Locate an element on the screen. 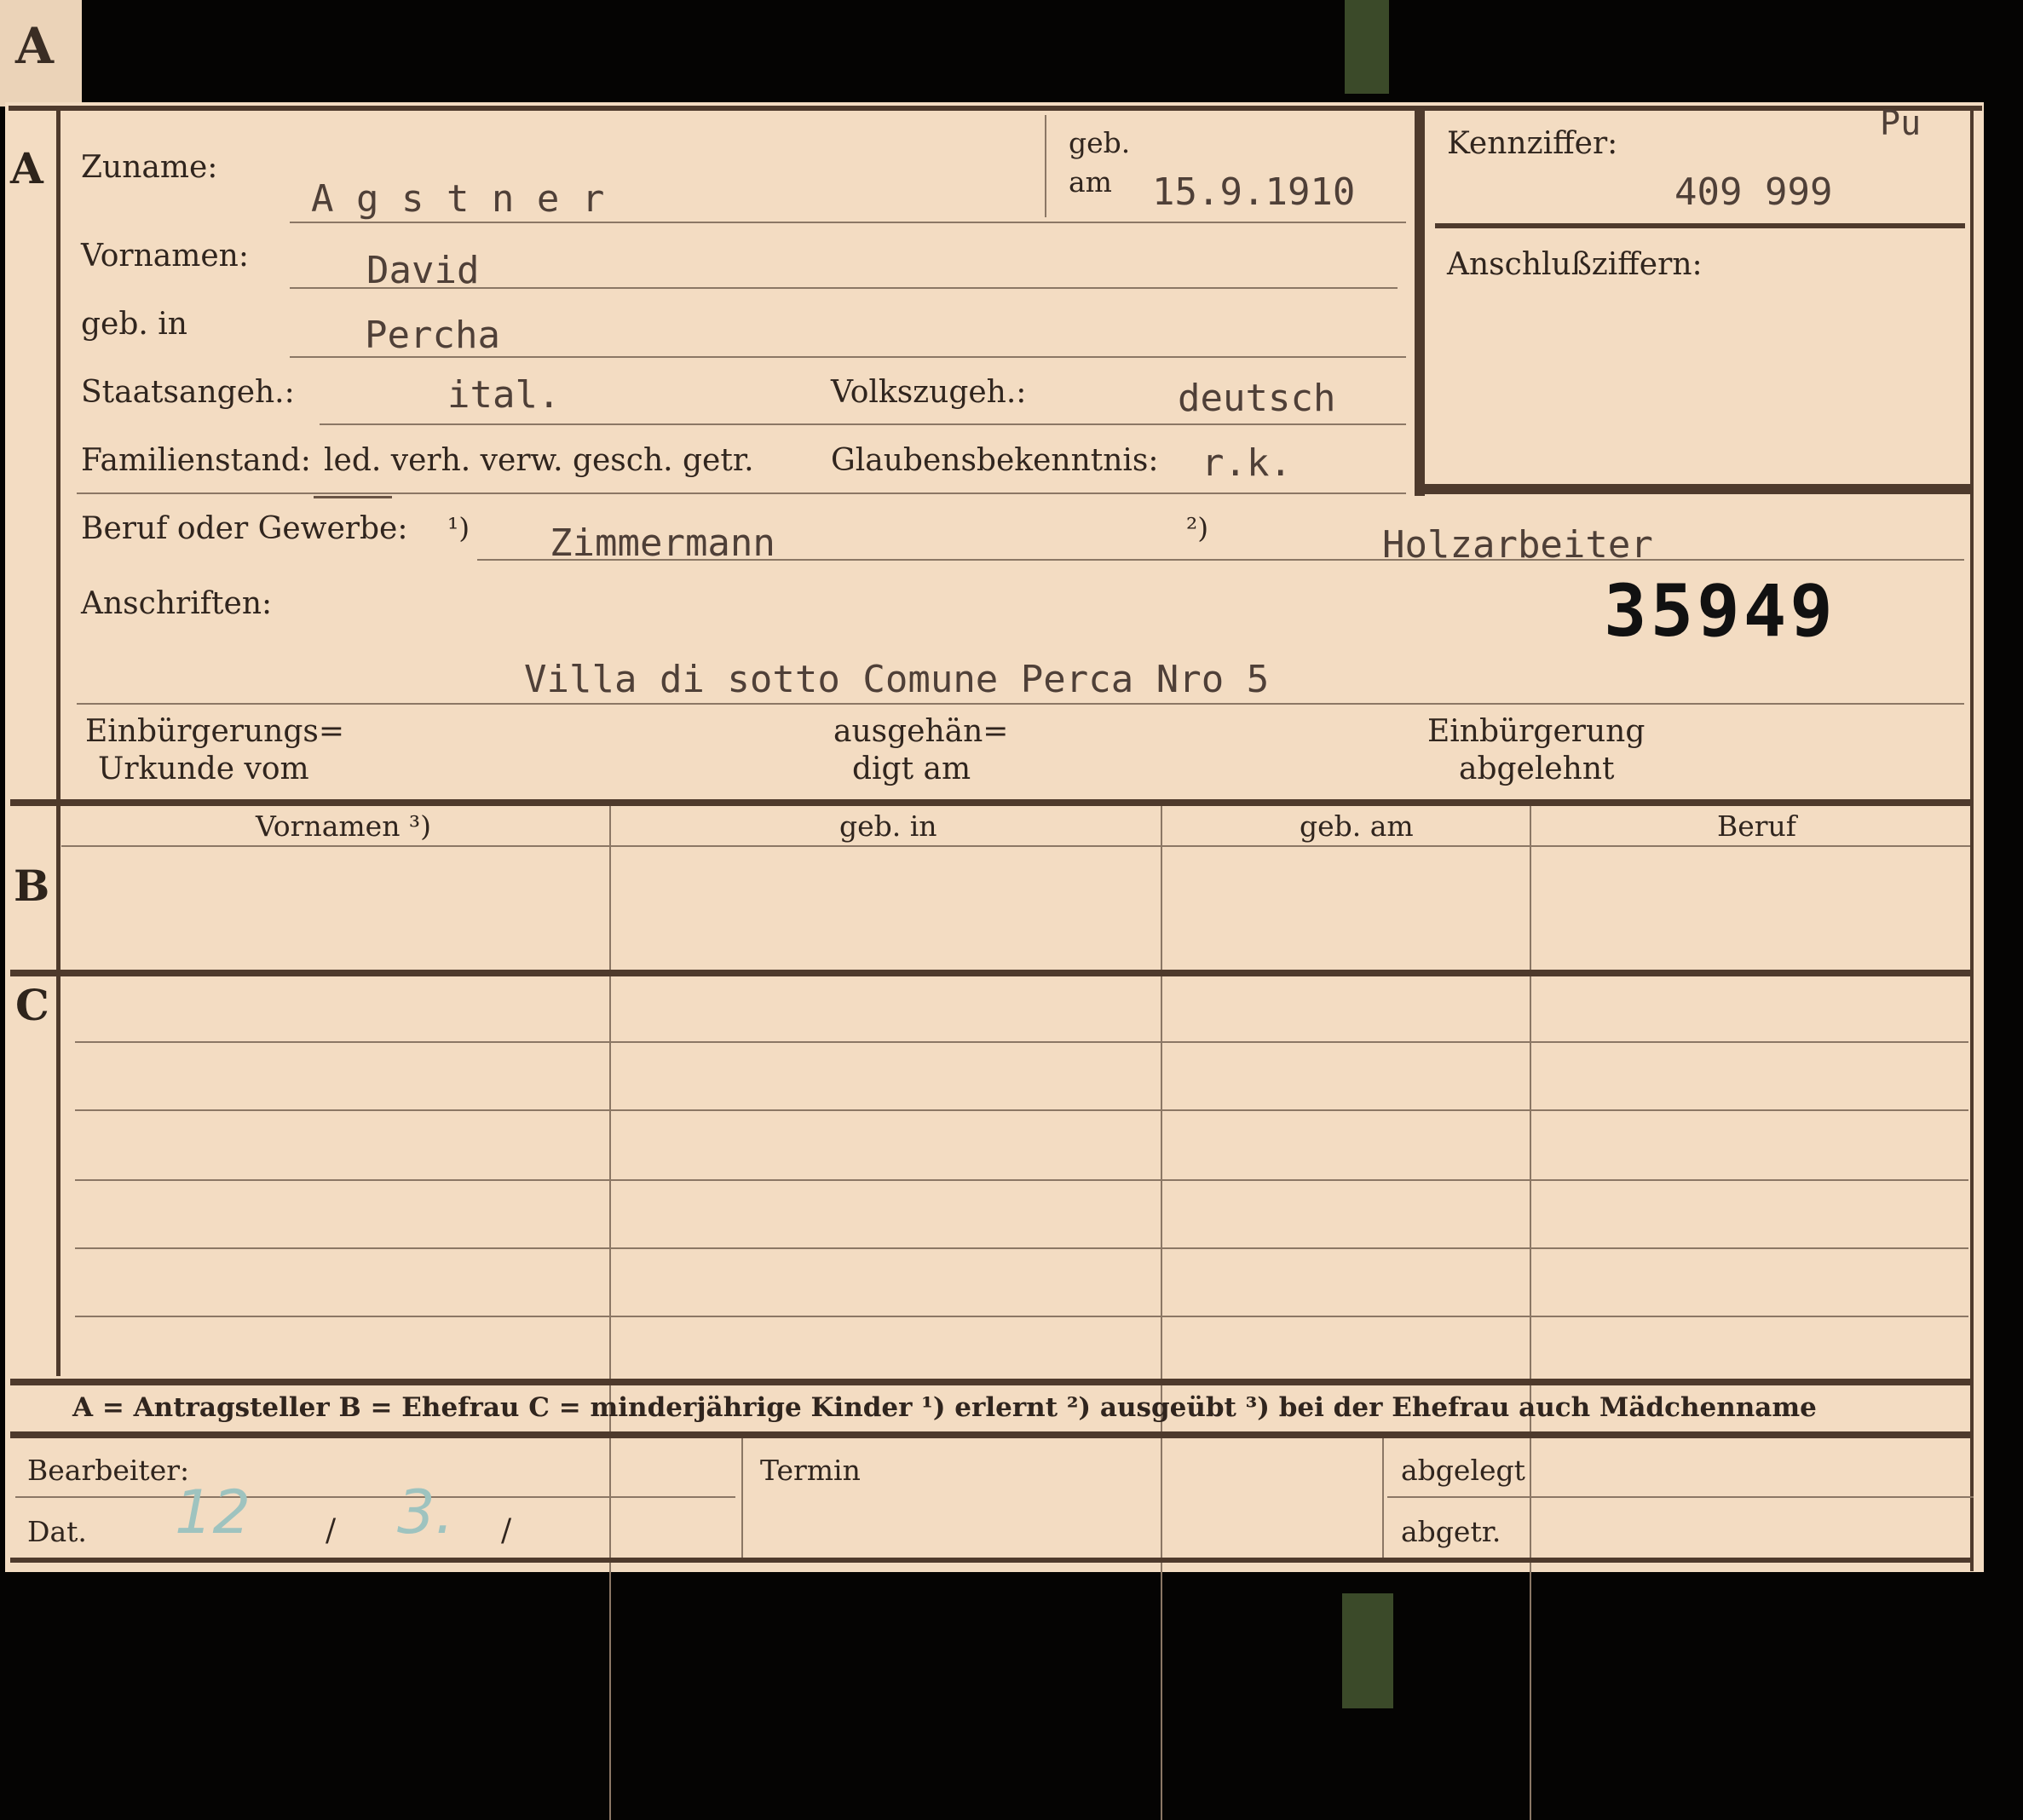 The height and width of the screenshot is (1820, 2023). beruf-underline is located at coordinates (1220, 560).